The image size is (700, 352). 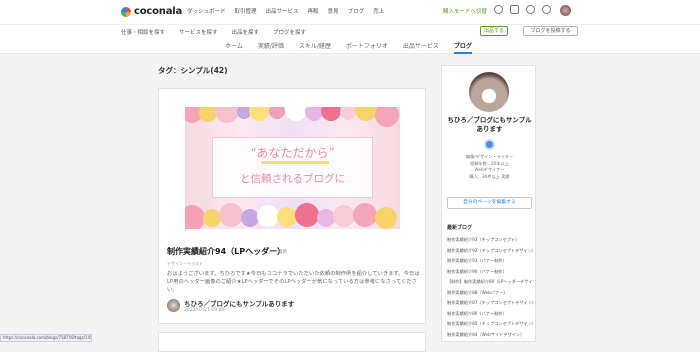 What do you see at coordinates (282, 11) in the screenshot?
I see `nav-services: 出品サービス` at bounding box center [282, 11].